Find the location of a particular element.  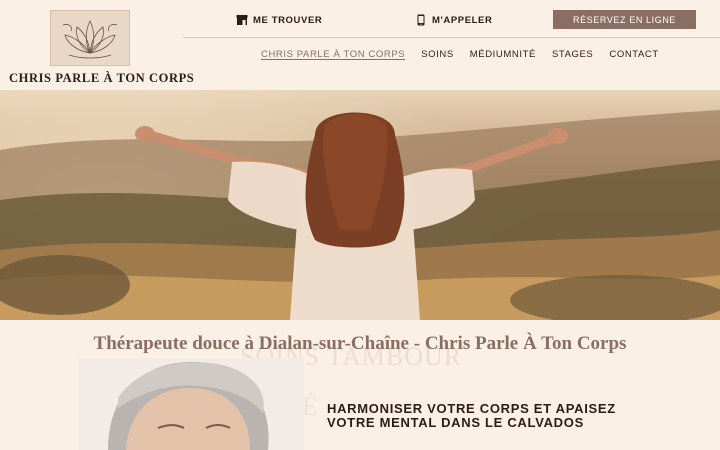

call-me-link: M'APPELER is located at coordinates (453, 20).